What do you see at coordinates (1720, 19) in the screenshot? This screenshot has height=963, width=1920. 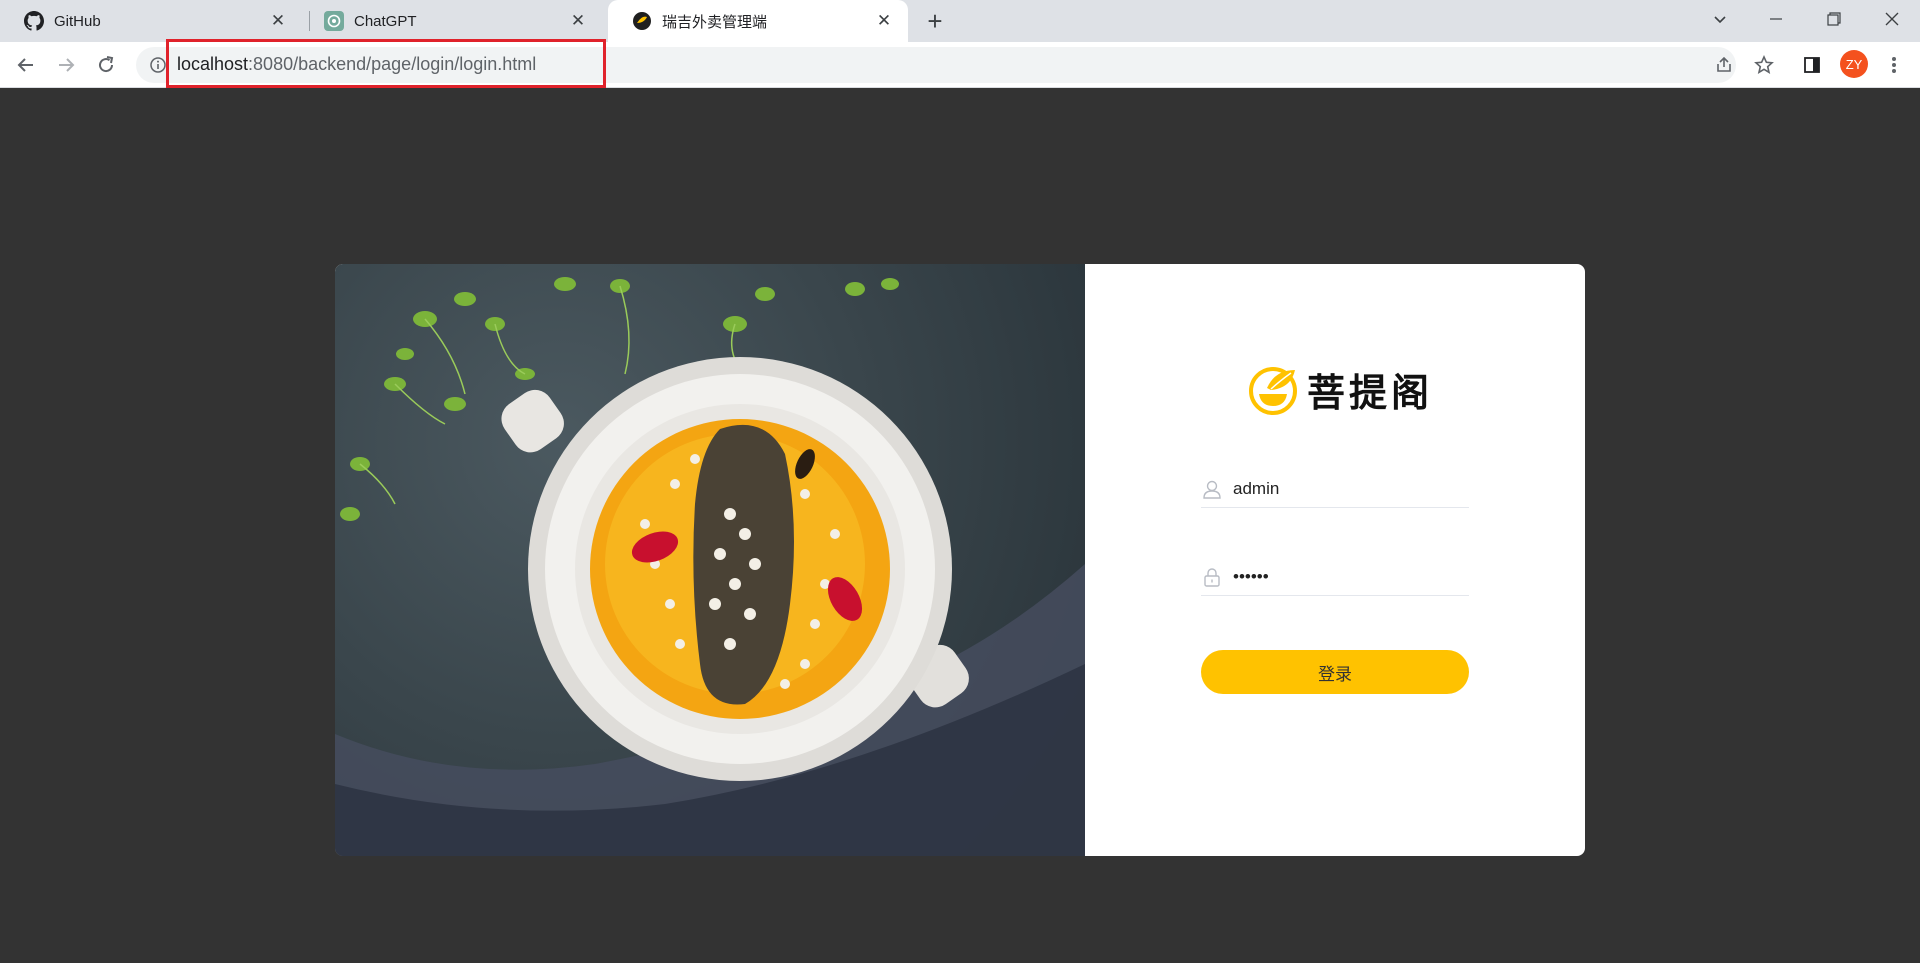 I see `tab-search-icon` at bounding box center [1720, 19].